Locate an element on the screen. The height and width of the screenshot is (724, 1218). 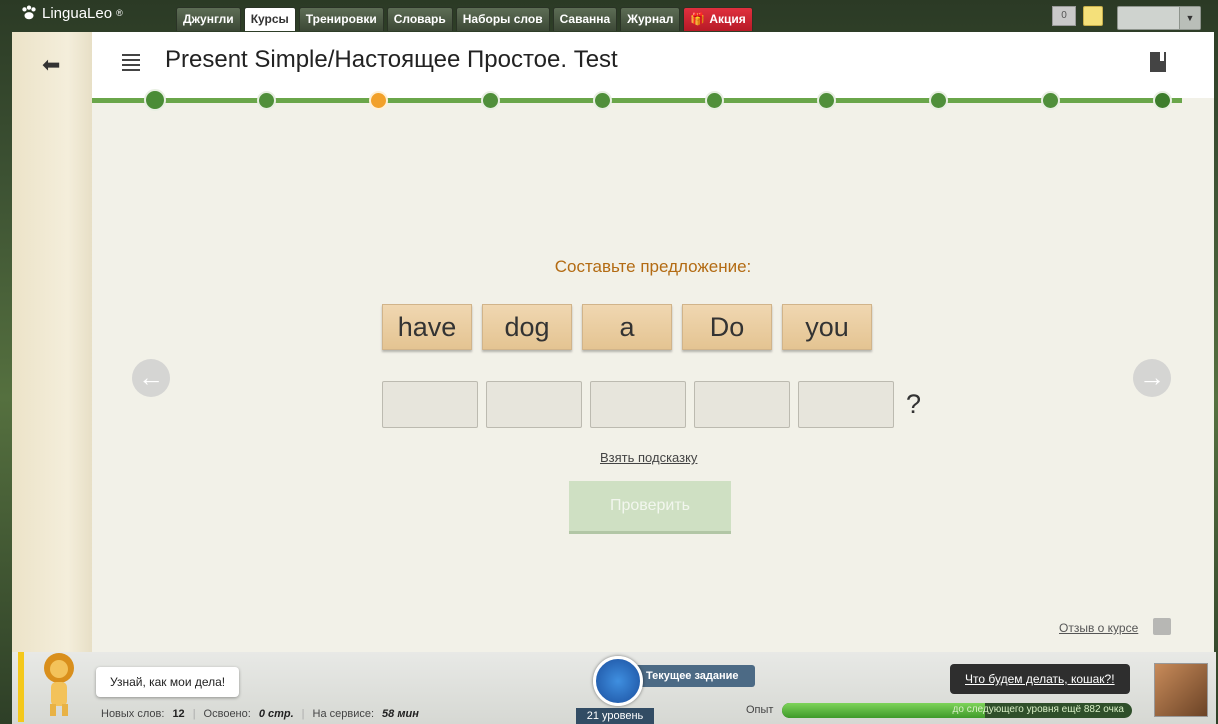
word-bank: have dog a Do you is located at coordinates (627, 327).